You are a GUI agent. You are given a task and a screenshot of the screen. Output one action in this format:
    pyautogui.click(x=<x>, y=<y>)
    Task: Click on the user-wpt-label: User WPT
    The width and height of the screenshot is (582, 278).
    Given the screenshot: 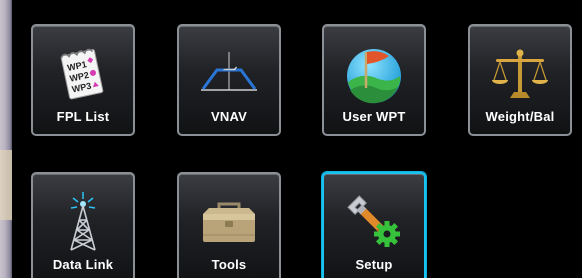 What is the action you would take?
    pyautogui.click(x=374, y=116)
    